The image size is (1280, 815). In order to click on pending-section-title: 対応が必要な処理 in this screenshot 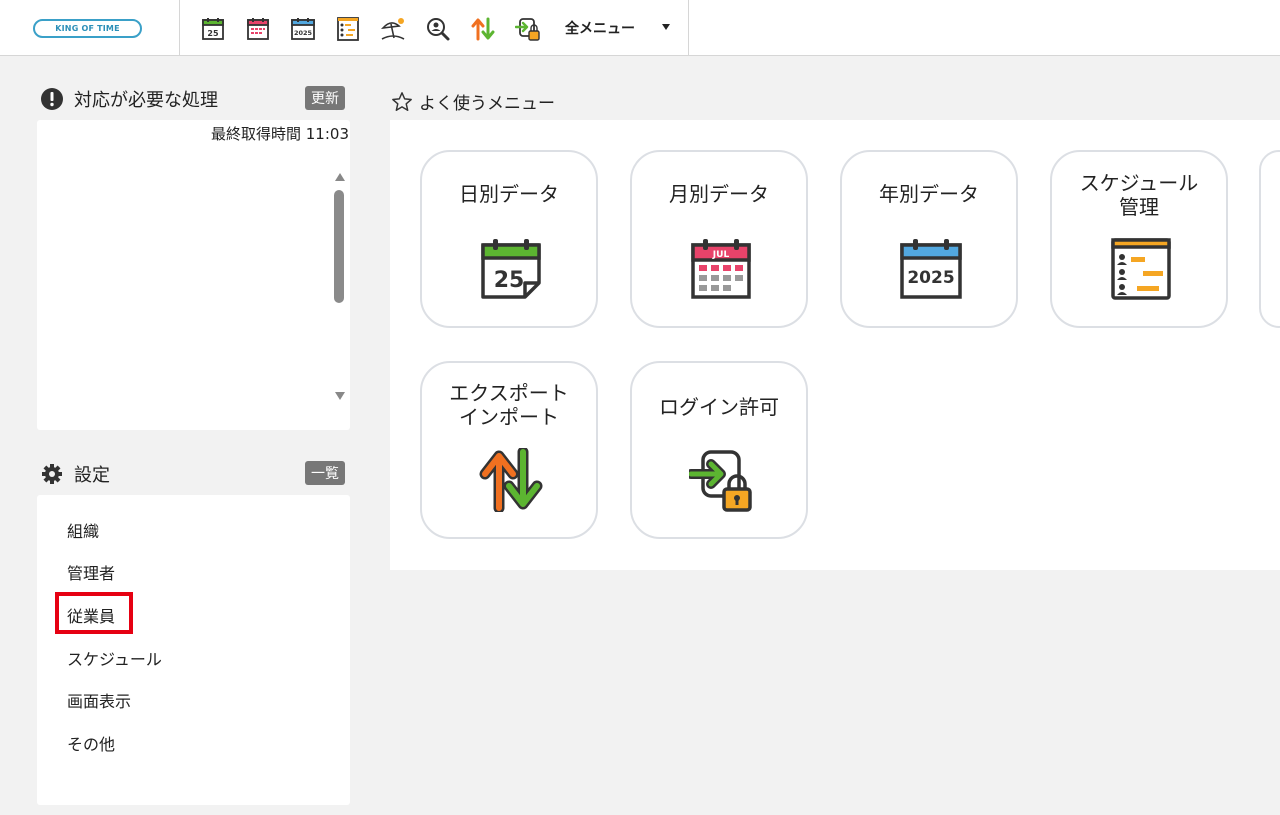, I will do `click(129, 99)`.